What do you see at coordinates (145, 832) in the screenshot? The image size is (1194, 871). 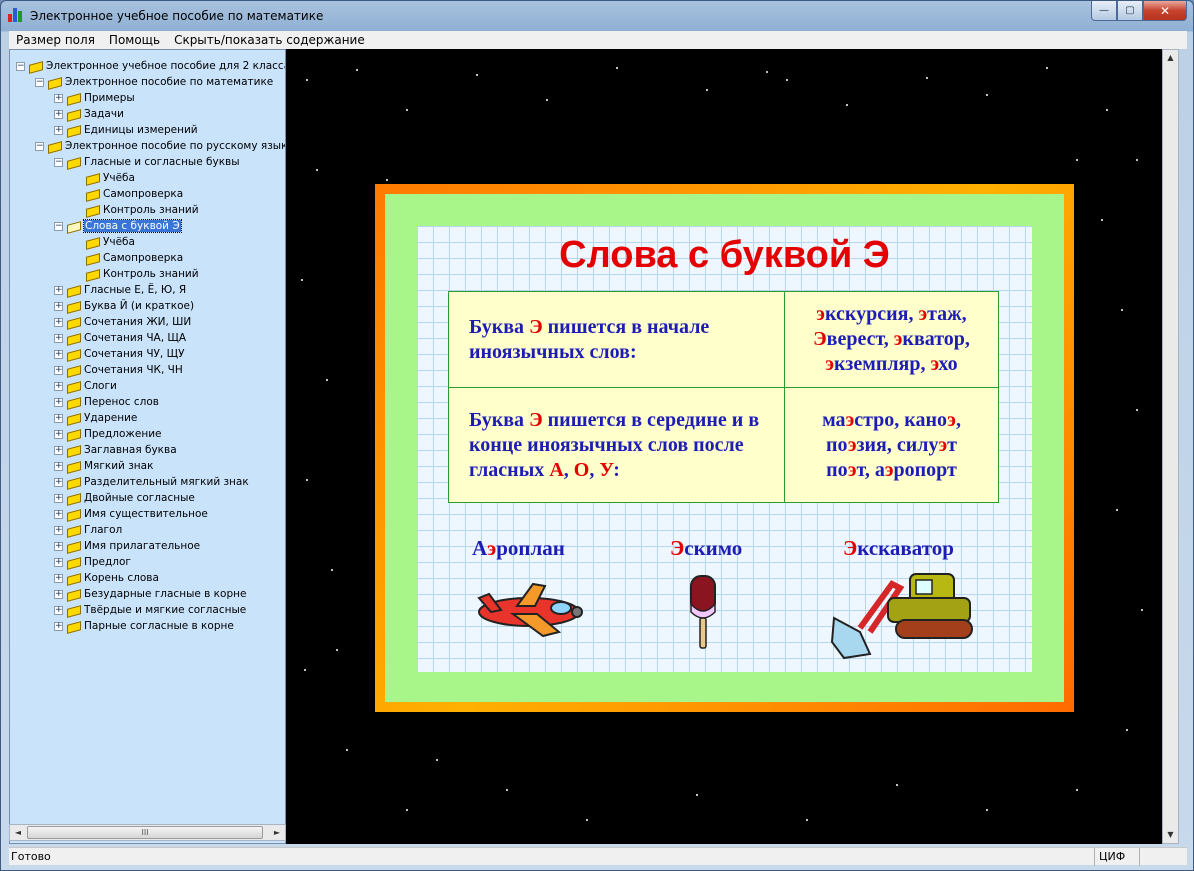 I see `scroll-thumb: III` at bounding box center [145, 832].